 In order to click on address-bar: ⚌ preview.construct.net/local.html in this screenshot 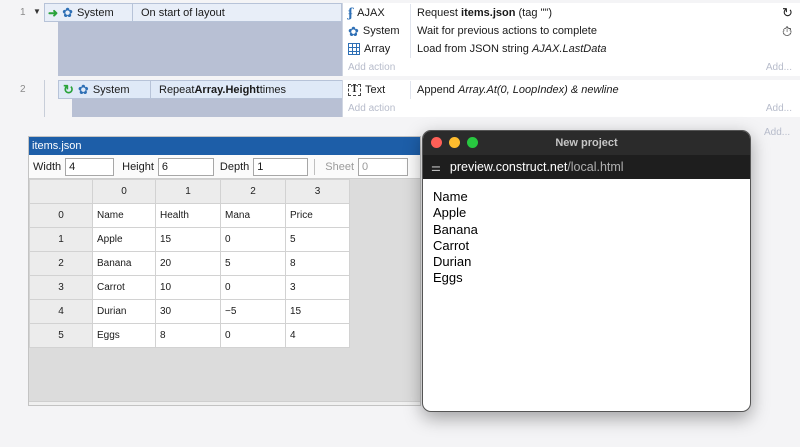, I will do `click(586, 167)`.